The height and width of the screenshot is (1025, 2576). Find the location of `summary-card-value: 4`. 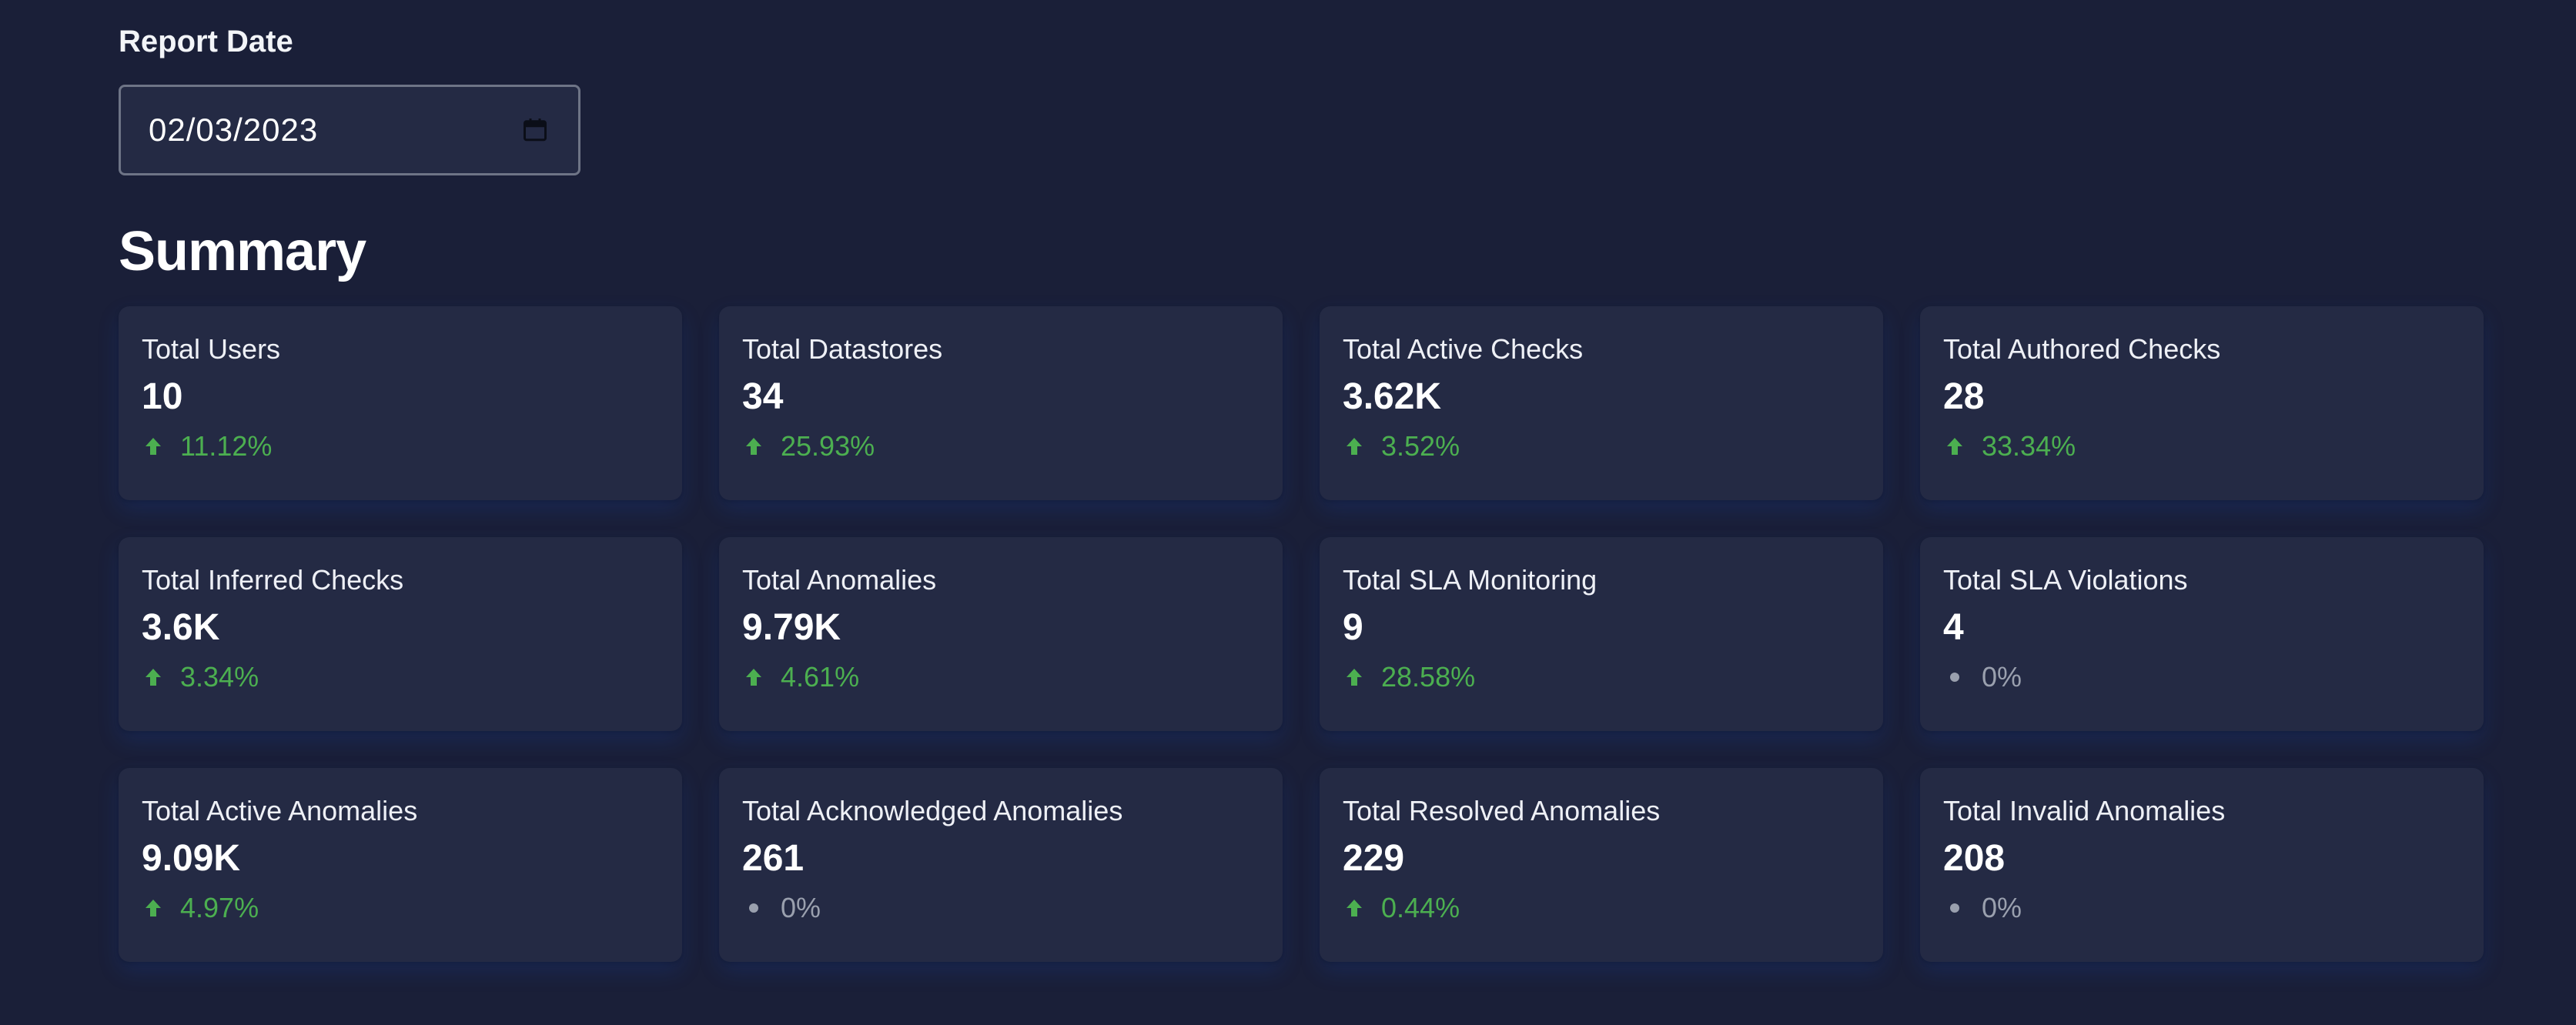

summary-card-value: 4 is located at coordinates (1954, 627).